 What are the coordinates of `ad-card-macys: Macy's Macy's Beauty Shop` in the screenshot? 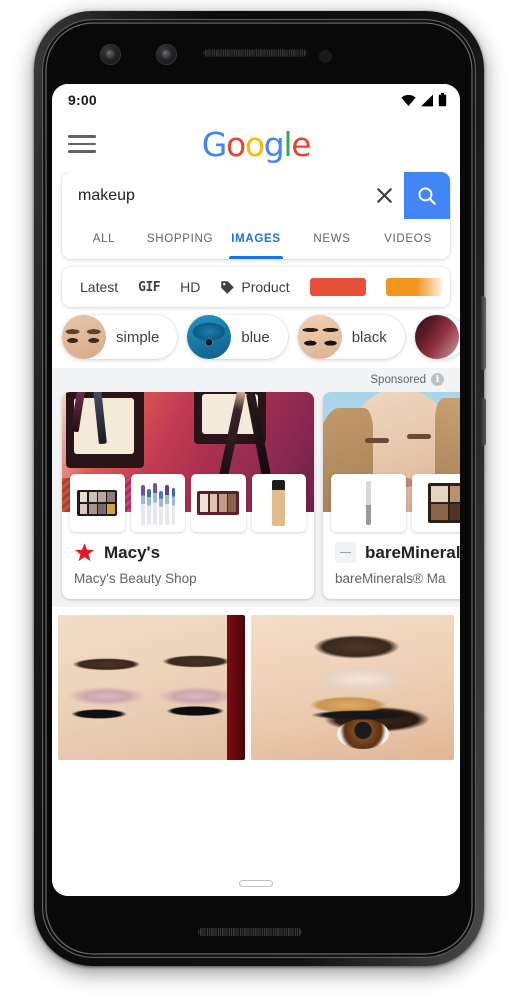 It's located at (188, 495).